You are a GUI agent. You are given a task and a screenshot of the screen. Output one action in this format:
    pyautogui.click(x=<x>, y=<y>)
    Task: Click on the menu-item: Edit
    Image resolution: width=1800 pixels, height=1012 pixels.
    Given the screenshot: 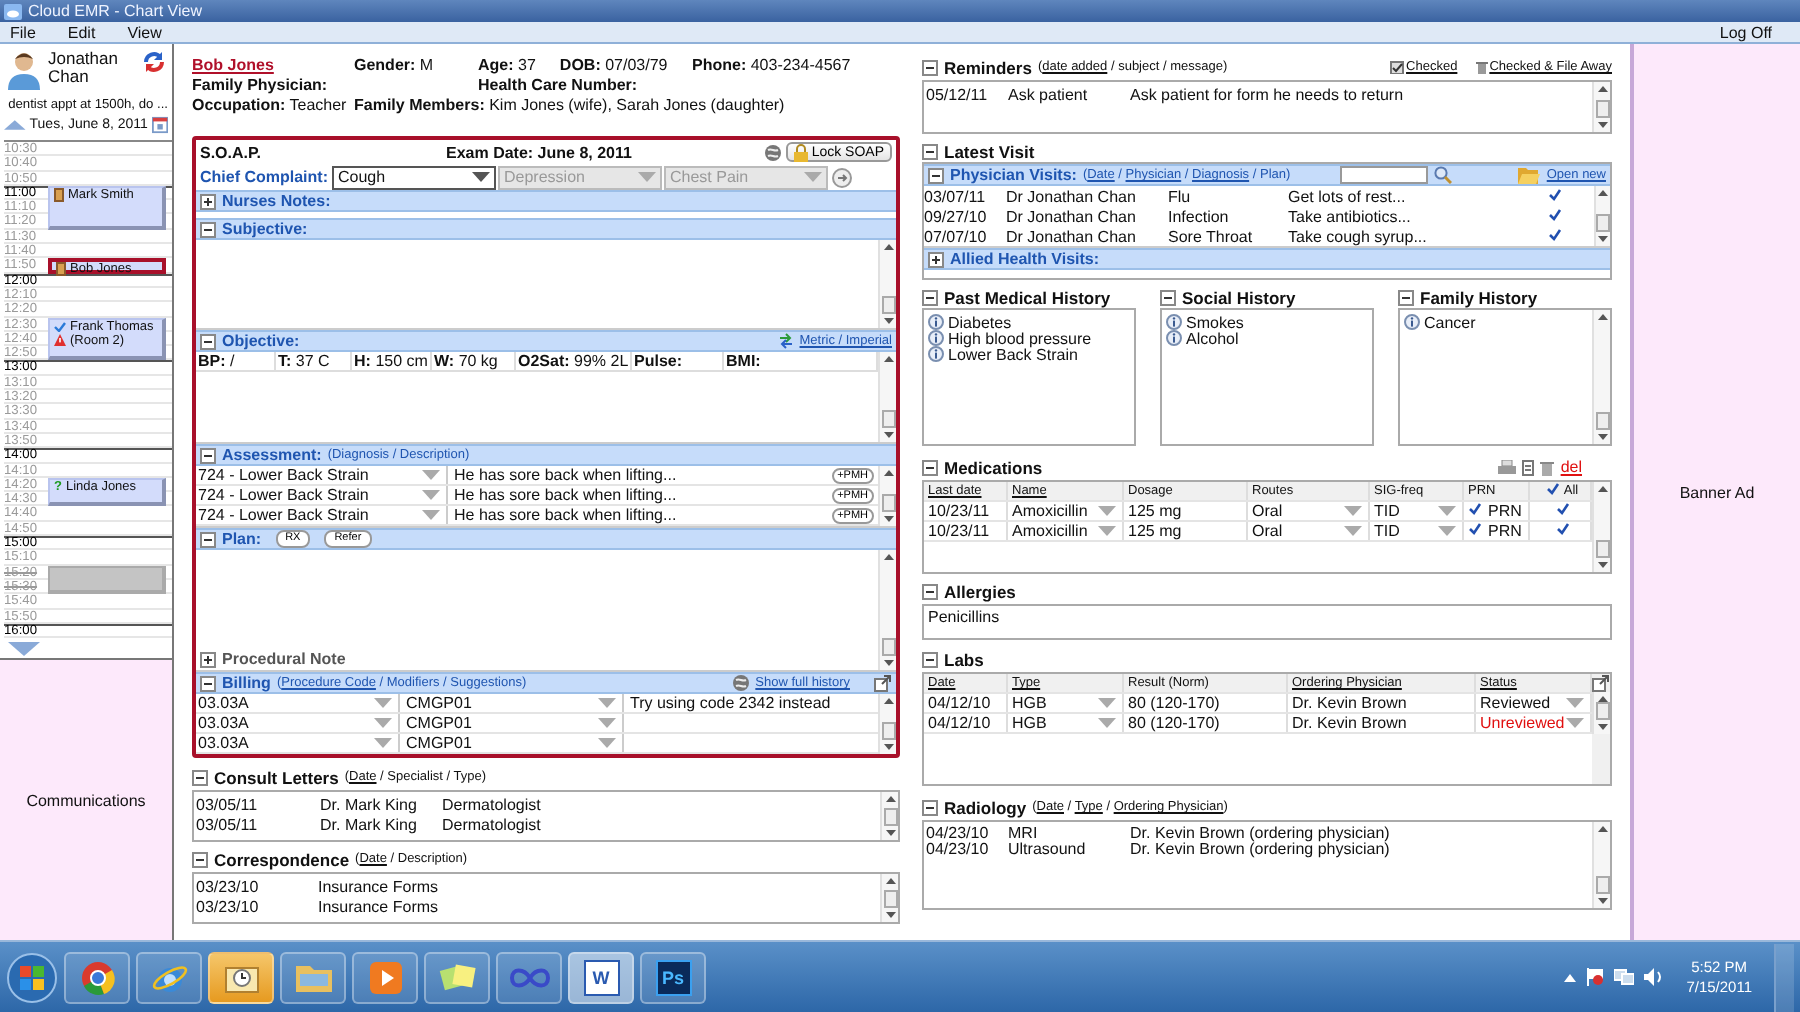 What is the action you would take?
    pyautogui.click(x=81, y=32)
    